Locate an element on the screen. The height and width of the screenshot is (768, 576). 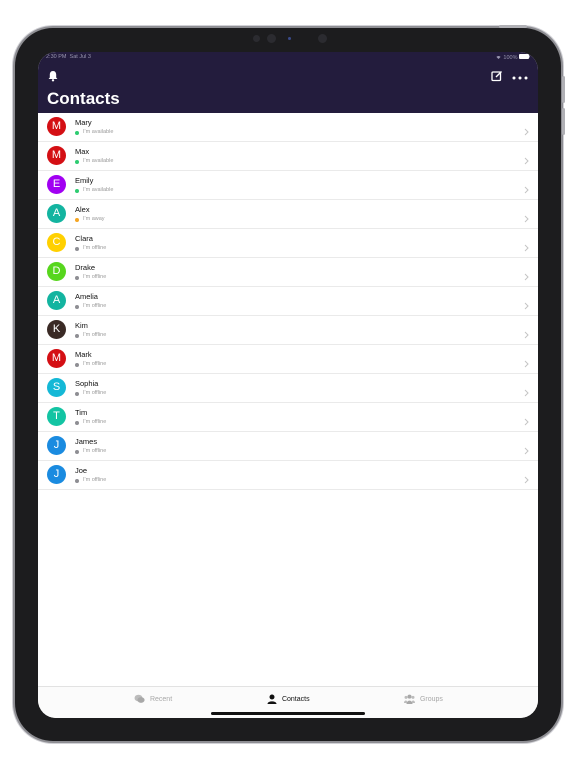
contact-row-sophia: S Sophia I'm offline is located at coordinates (288, 388).